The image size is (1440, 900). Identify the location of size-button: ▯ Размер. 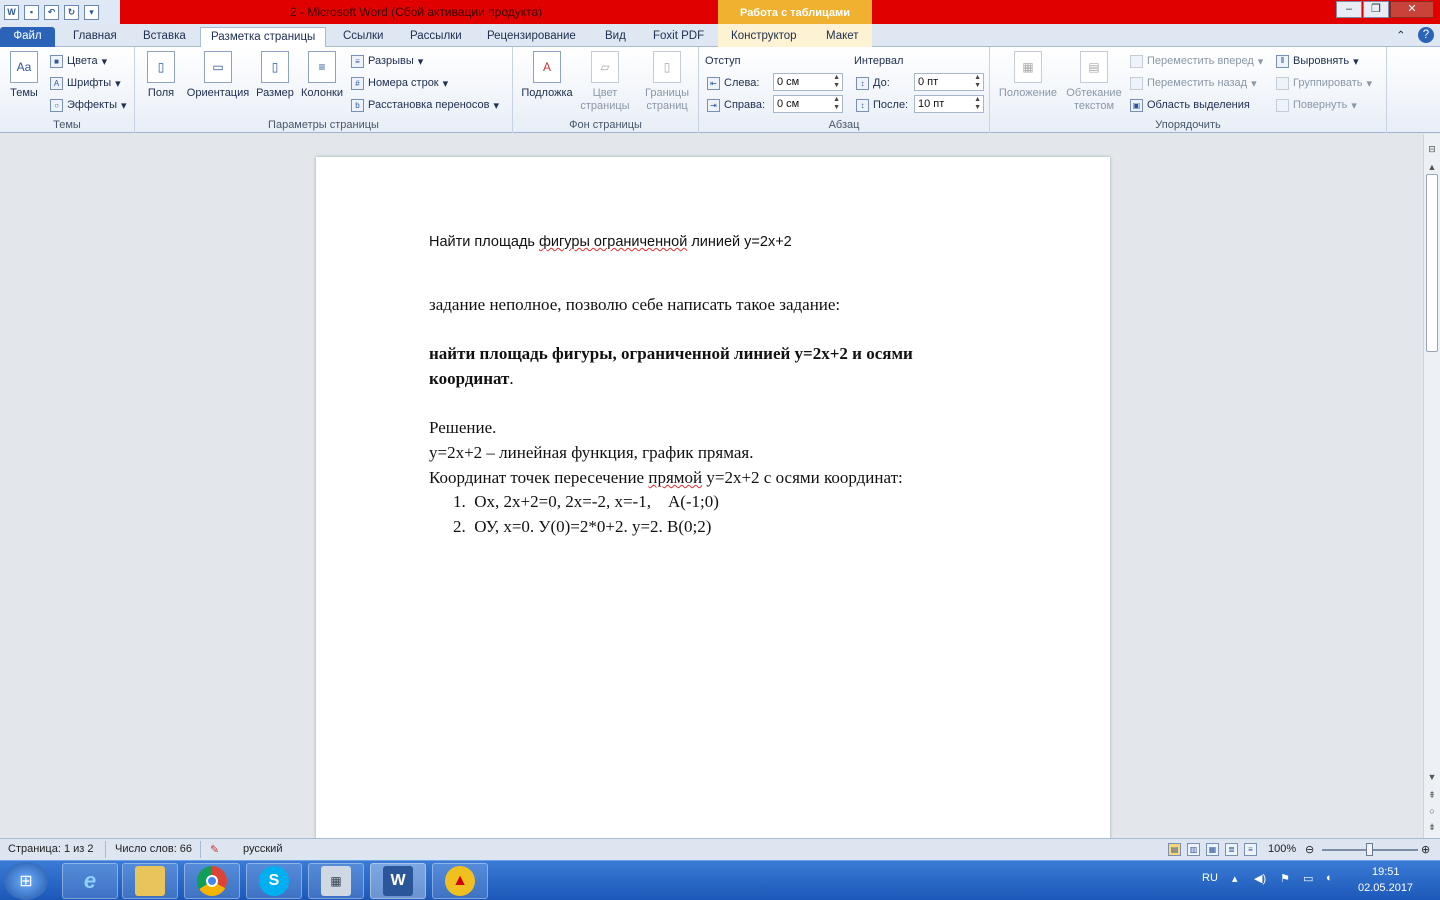
(275, 75).